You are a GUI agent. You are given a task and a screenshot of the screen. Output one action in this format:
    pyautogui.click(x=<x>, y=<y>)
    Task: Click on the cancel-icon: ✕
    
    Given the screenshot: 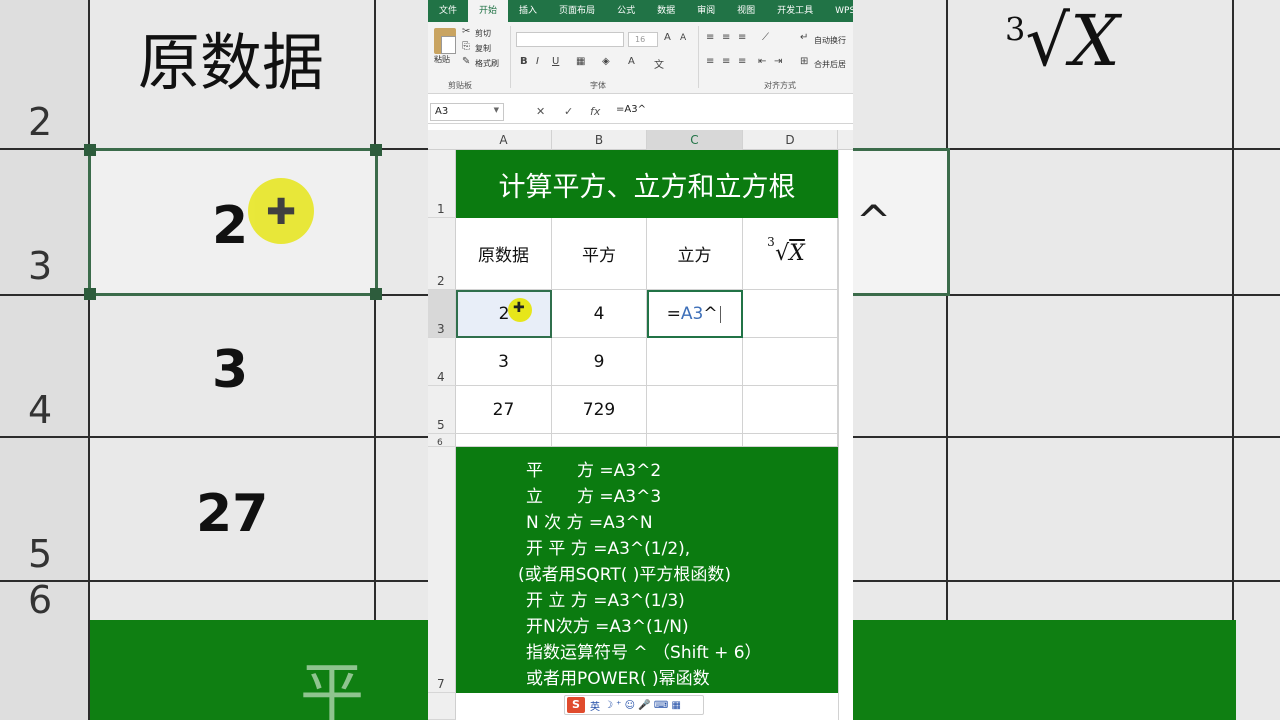 What is the action you would take?
    pyautogui.click(x=540, y=111)
    